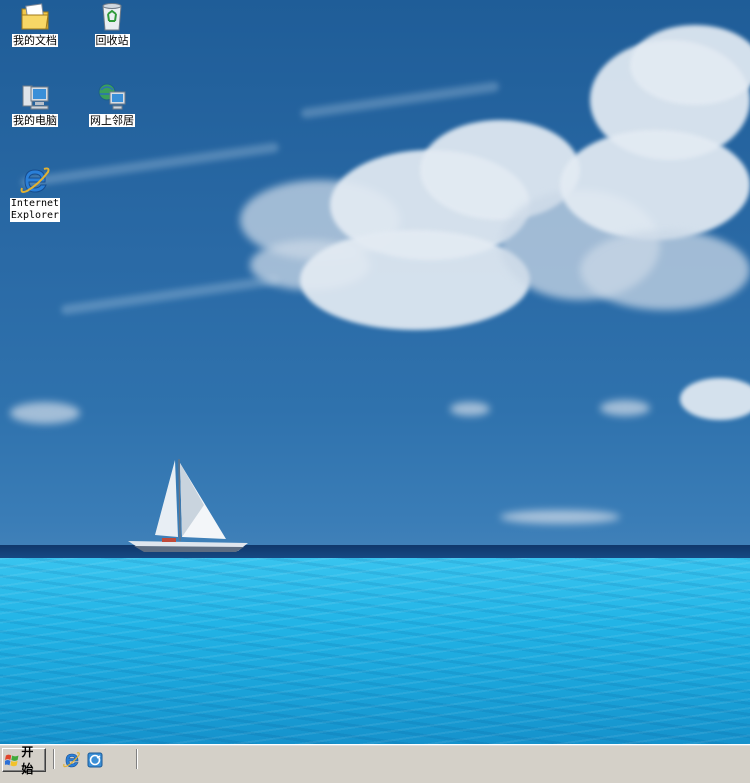 This screenshot has width=750, height=783. I want to click on desktop-icon-recycle-bin: 回收站, so click(112, 24).